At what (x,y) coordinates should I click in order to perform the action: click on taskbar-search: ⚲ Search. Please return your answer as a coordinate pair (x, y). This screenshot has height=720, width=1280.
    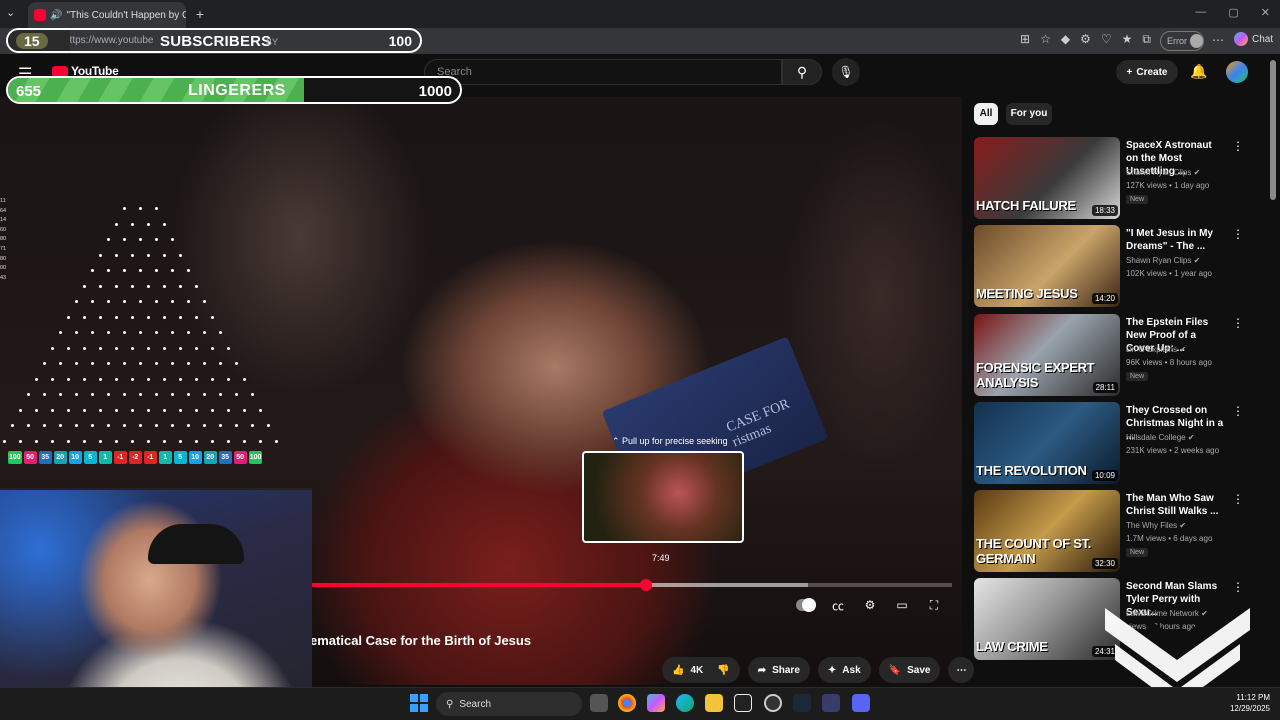
    Looking at the image, I should click on (509, 704).